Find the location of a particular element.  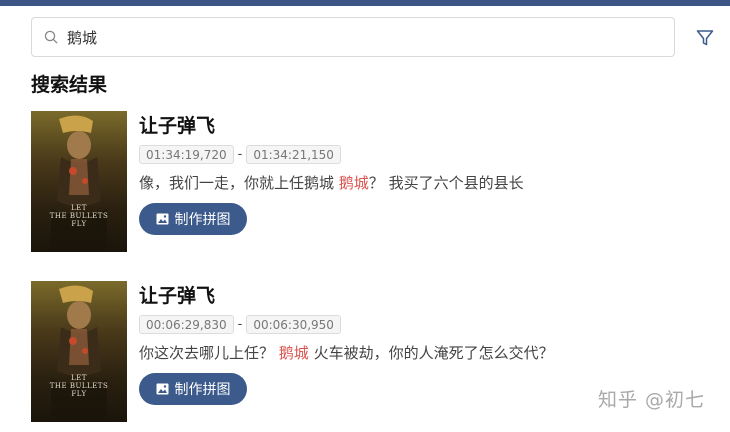

start-time-chip: 01:34:19,720 is located at coordinates (186, 154).